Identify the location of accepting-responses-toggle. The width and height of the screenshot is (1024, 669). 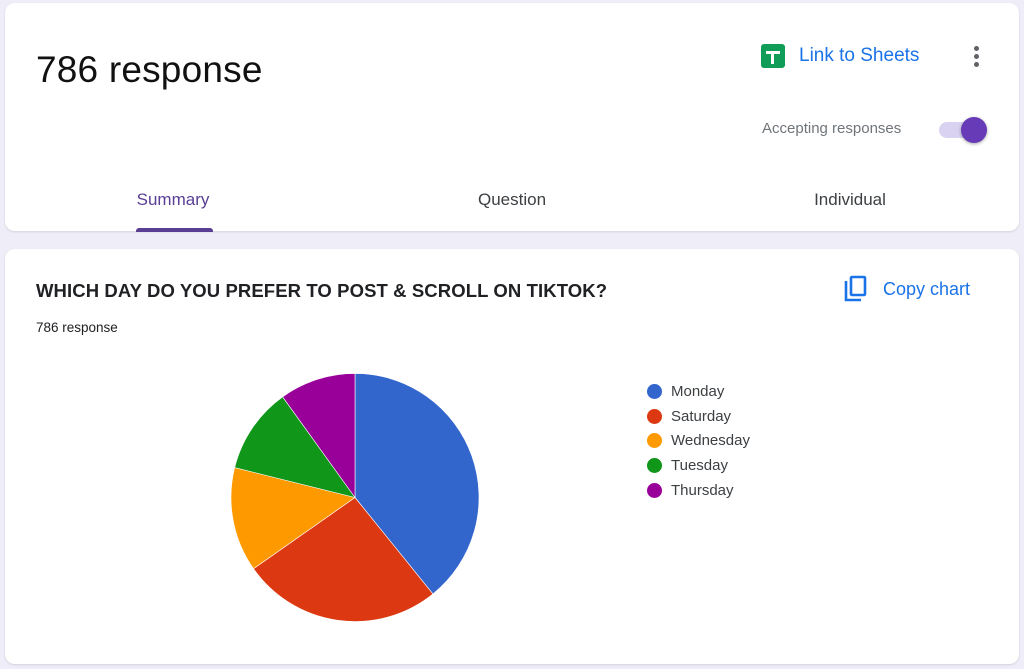
(964, 130).